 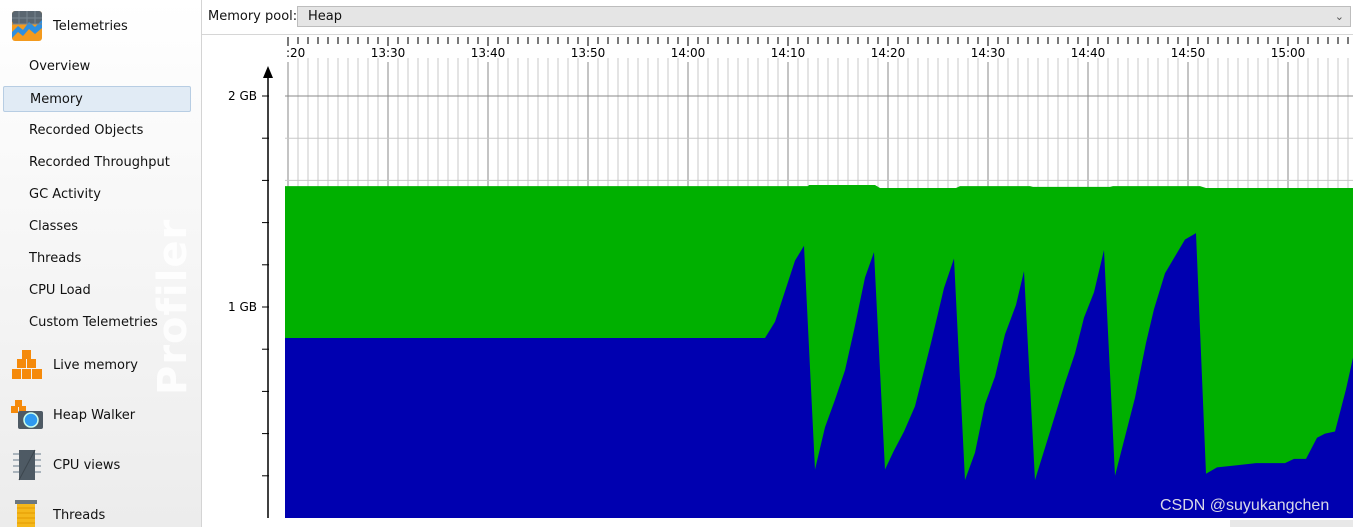 What do you see at coordinates (388, 53) in the screenshot?
I see `x-tick-label: 13:30` at bounding box center [388, 53].